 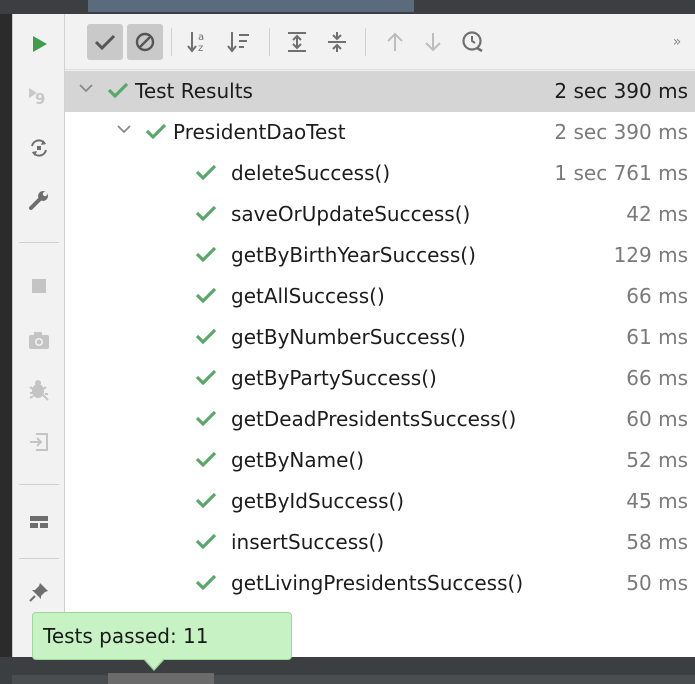 I want to click on rerun-failed-button: 9, so click(x=39, y=96).